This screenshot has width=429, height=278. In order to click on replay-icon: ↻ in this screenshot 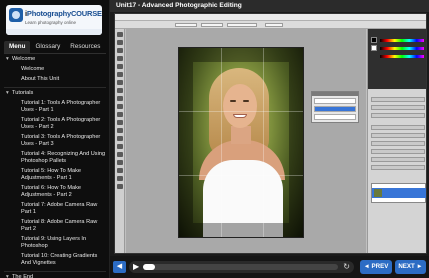, I will do `click(346, 267)`.